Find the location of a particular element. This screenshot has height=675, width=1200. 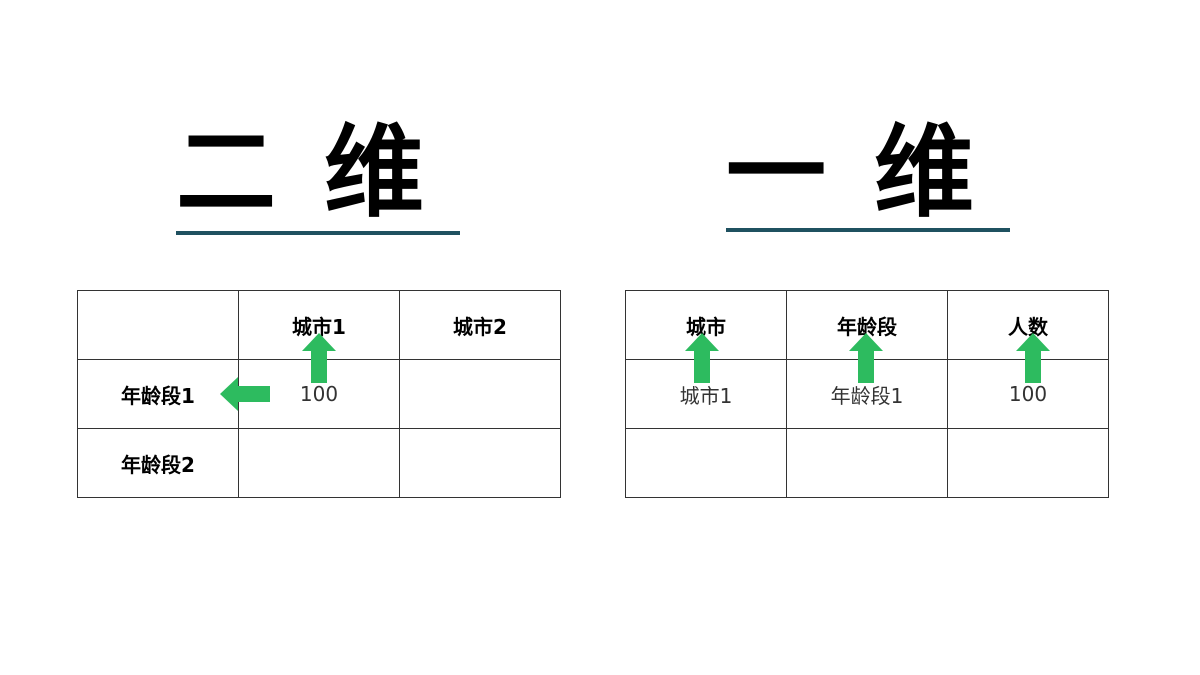

title-two-dimension: 二维 is located at coordinates (324, 172).